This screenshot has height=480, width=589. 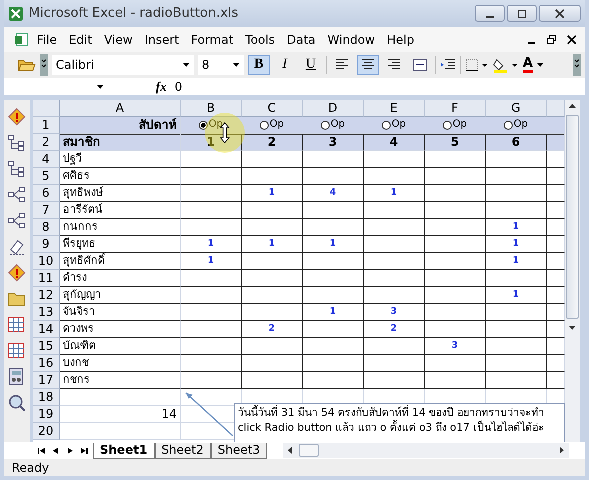 I want to click on table-cell: สุทธิพงษ์, so click(x=120, y=193).